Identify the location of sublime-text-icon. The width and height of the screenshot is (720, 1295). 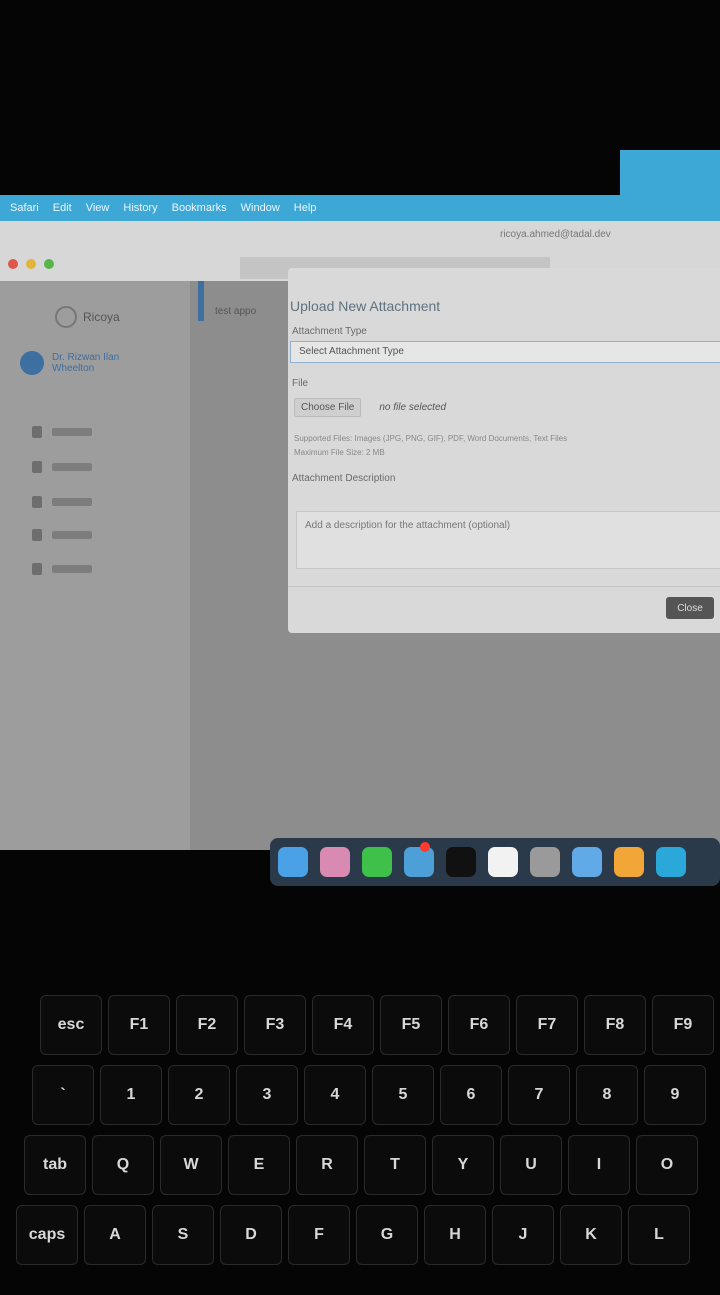
(629, 862).